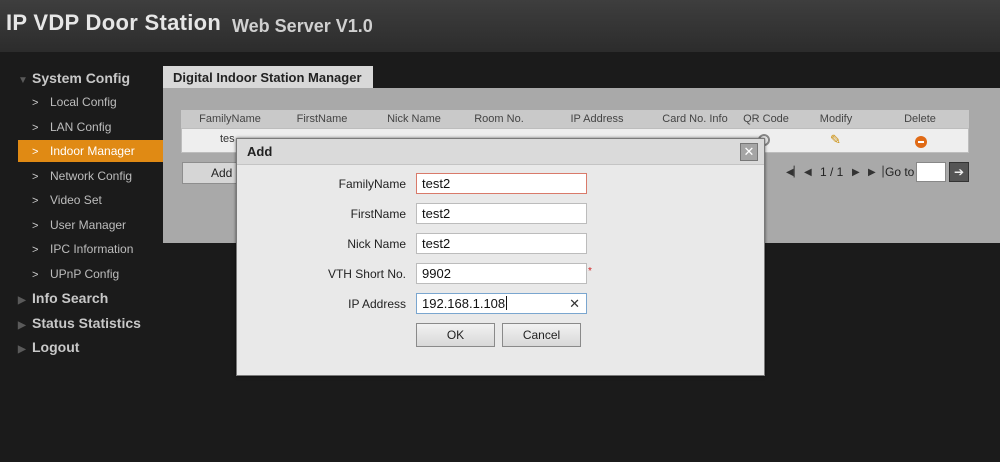  I want to click on nick-name-label: Nick Name, so click(376, 244).